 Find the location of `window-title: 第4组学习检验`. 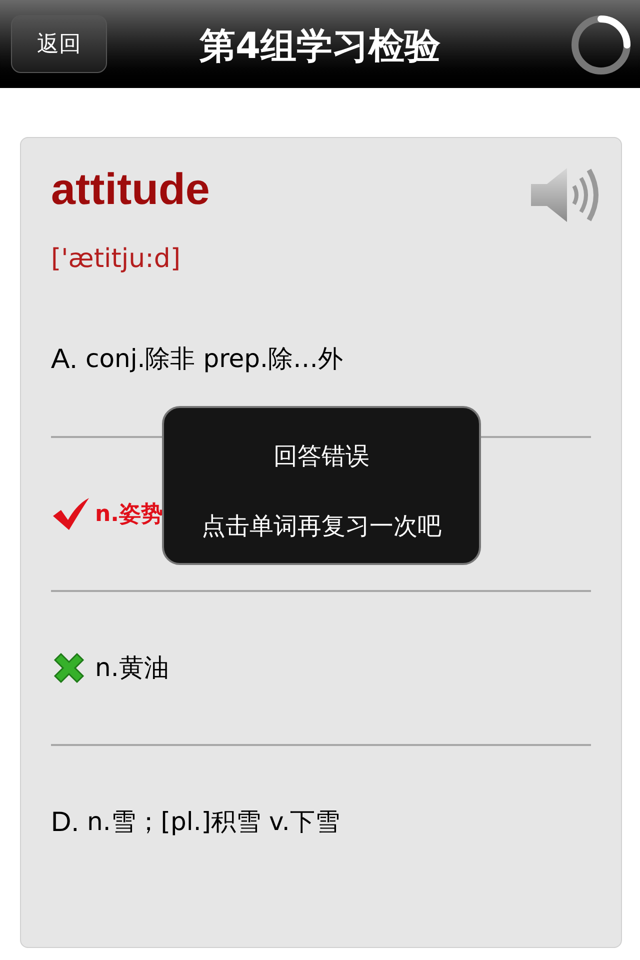

window-title: 第4组学习检验 is located at coordinates (320, 47).